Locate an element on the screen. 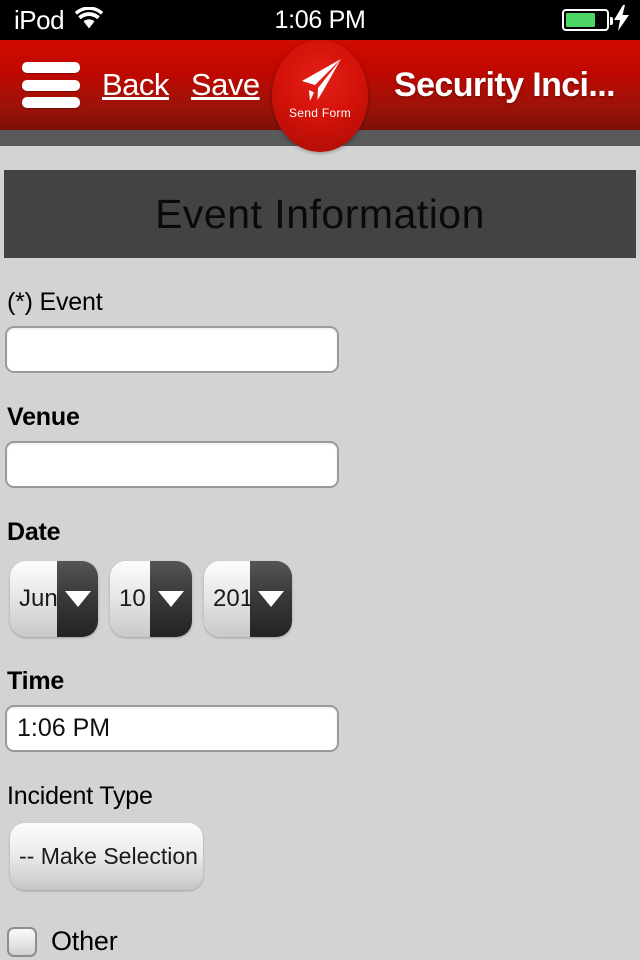 The width and height of the screenshot is (640, 960). date-label: Date is located at coordinates (34, 532).